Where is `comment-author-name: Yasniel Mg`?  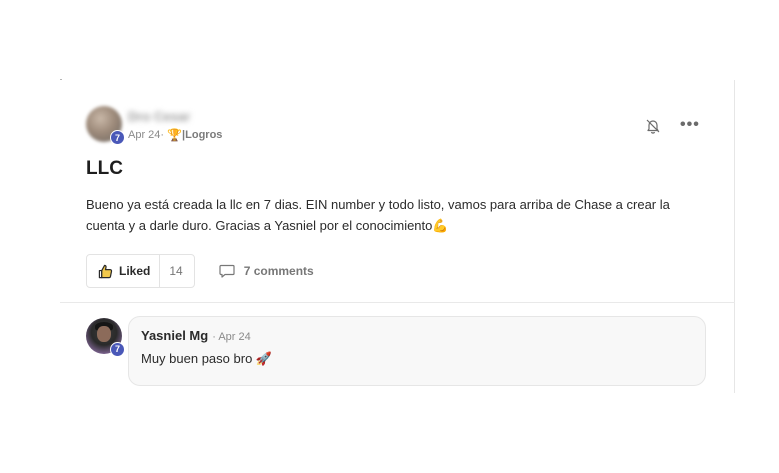
comment-author-name: Yasniel Mg is located at coordinates (174, 335).